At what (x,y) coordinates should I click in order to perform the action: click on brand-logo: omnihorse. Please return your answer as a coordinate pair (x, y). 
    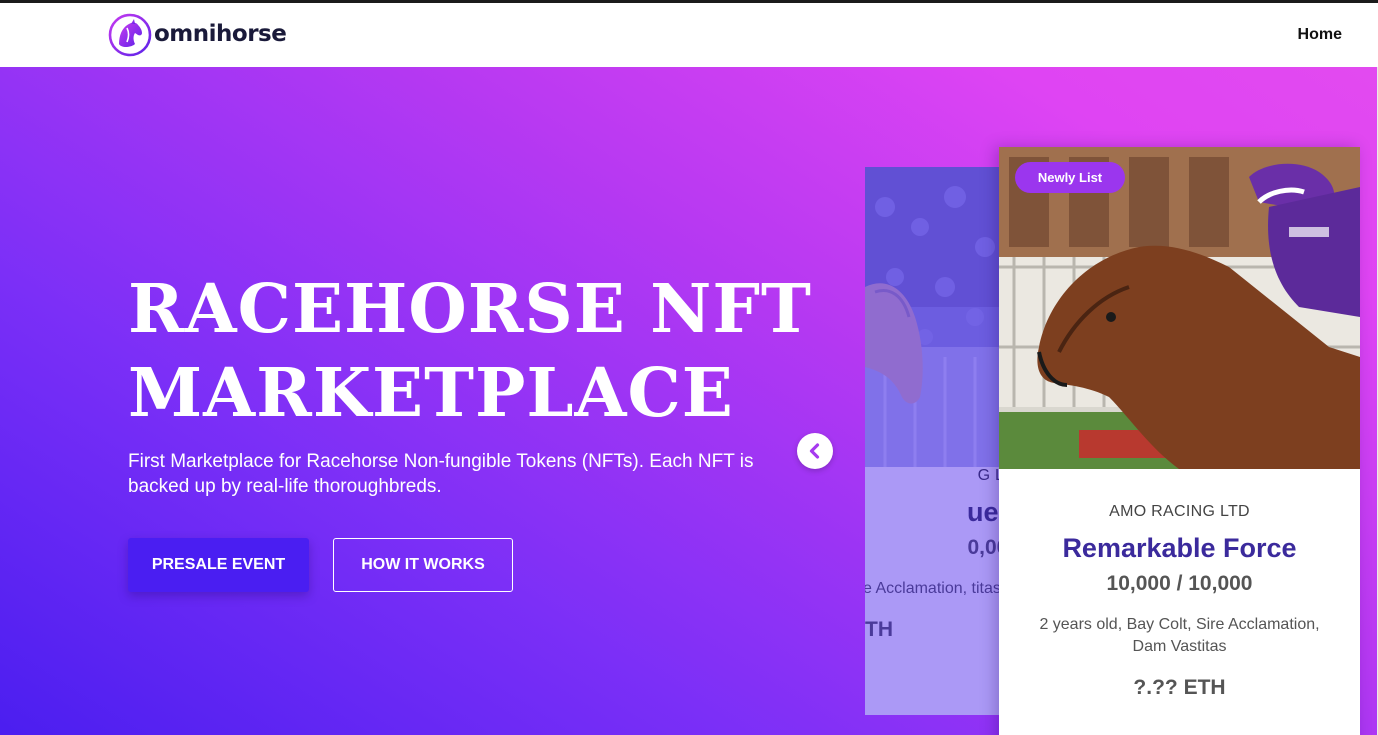
    Looking at the image, I should click on (197, 35).